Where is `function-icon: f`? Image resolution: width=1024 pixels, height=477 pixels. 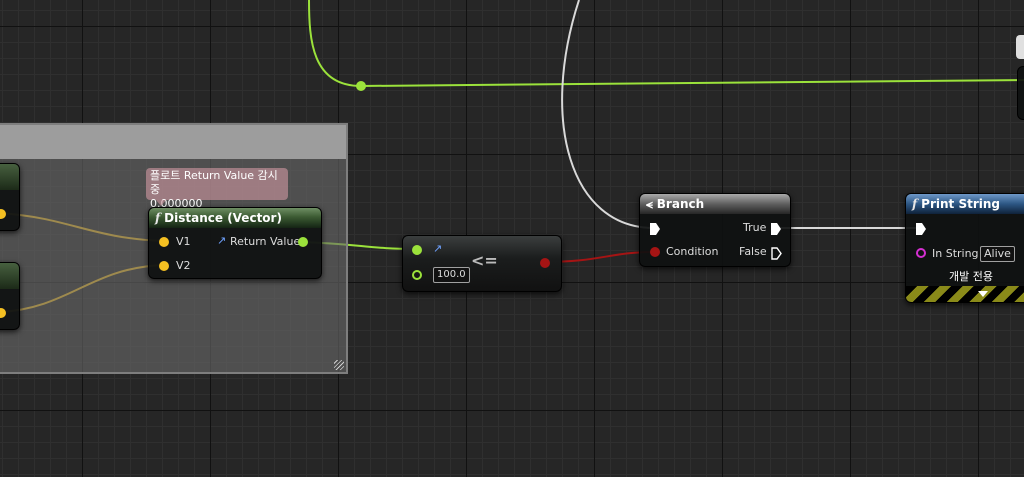
function-icon: f is located at coordinates (158, 218).